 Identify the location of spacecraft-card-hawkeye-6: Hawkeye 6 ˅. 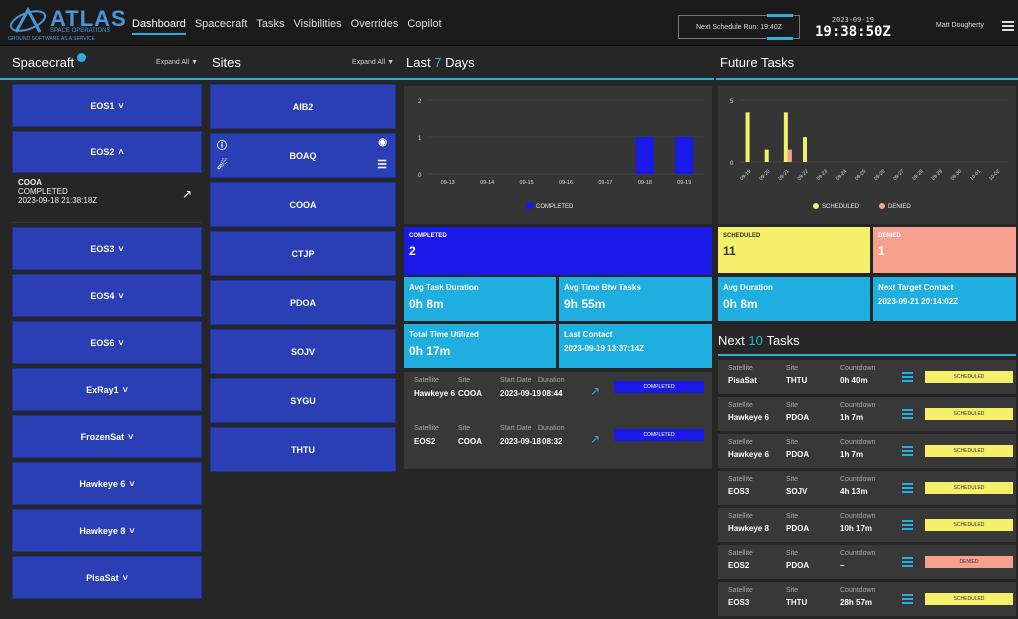
(107, 483).